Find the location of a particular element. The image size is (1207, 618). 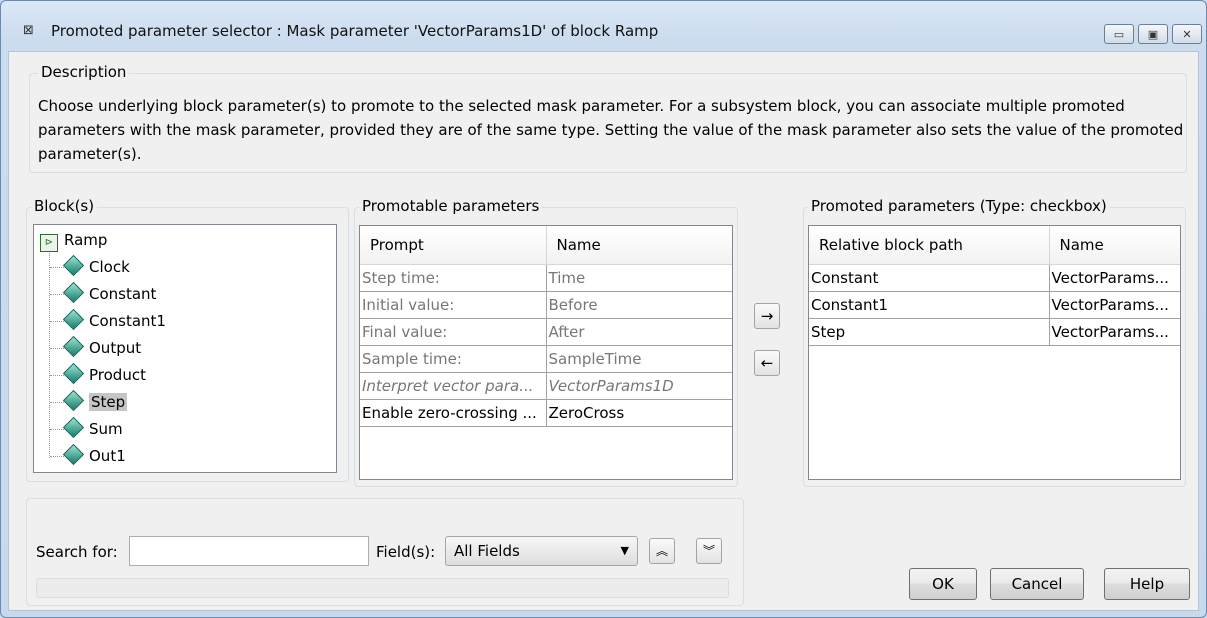

tree-item-label: Output is located at coordinates (115, 348).